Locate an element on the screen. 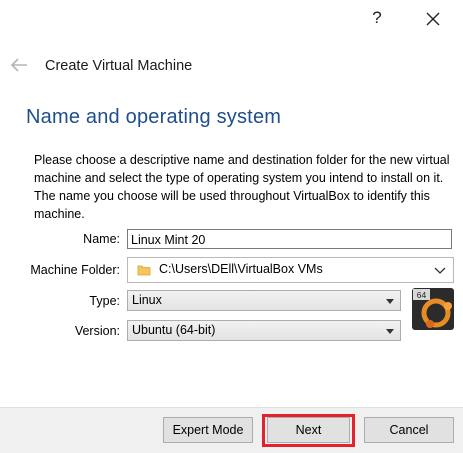 This screenshot has width=463, height=453. help-button: ? is located at coordinates (377, 18).